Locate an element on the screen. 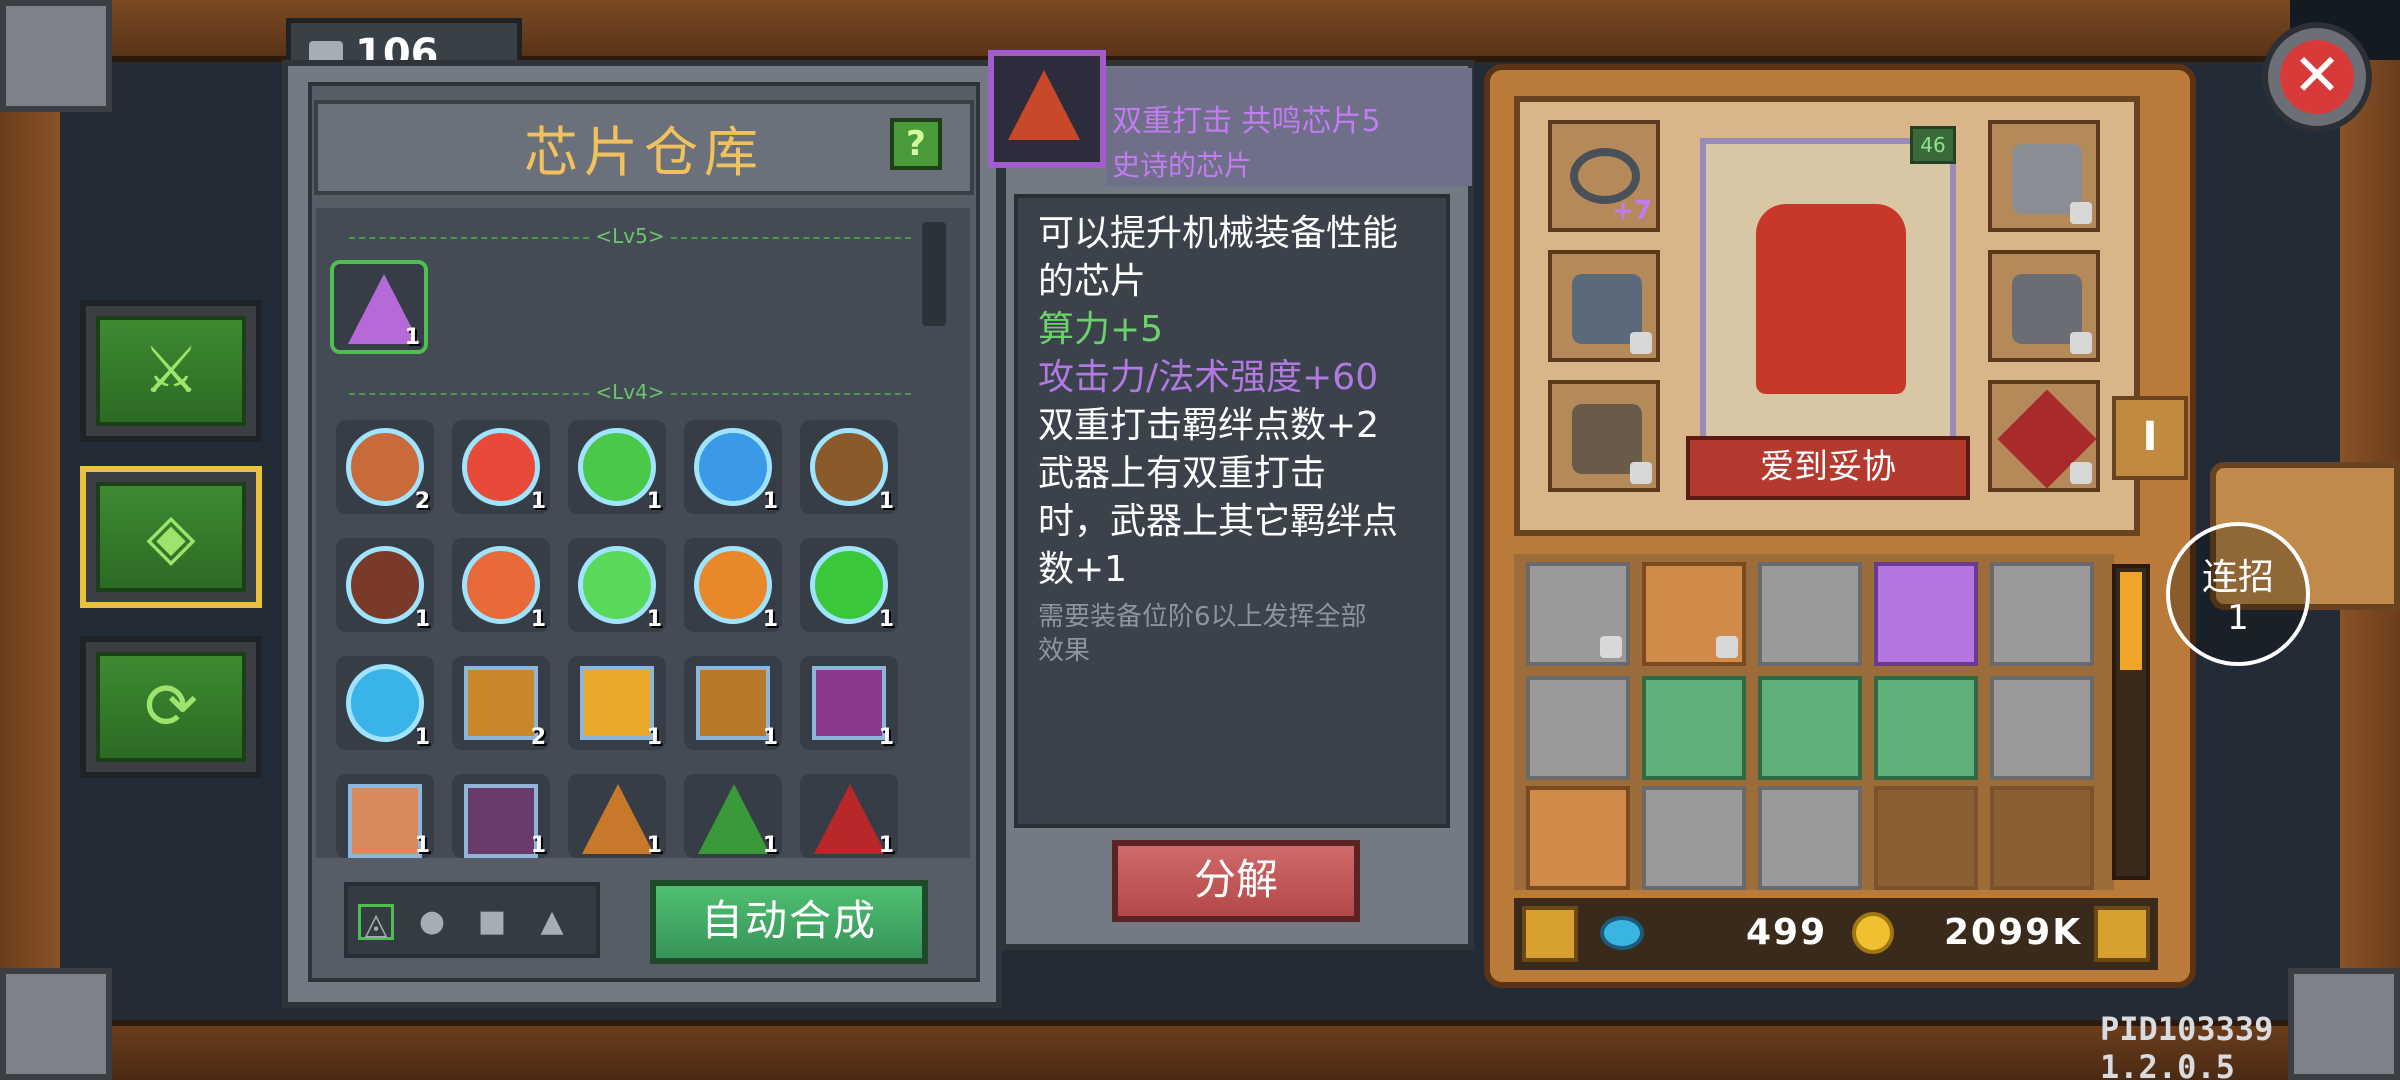 The width and height of the screenshot is (2400, 1080). outfit-name-banner: 爱到妥协 is located at coordinates (1828, 468).